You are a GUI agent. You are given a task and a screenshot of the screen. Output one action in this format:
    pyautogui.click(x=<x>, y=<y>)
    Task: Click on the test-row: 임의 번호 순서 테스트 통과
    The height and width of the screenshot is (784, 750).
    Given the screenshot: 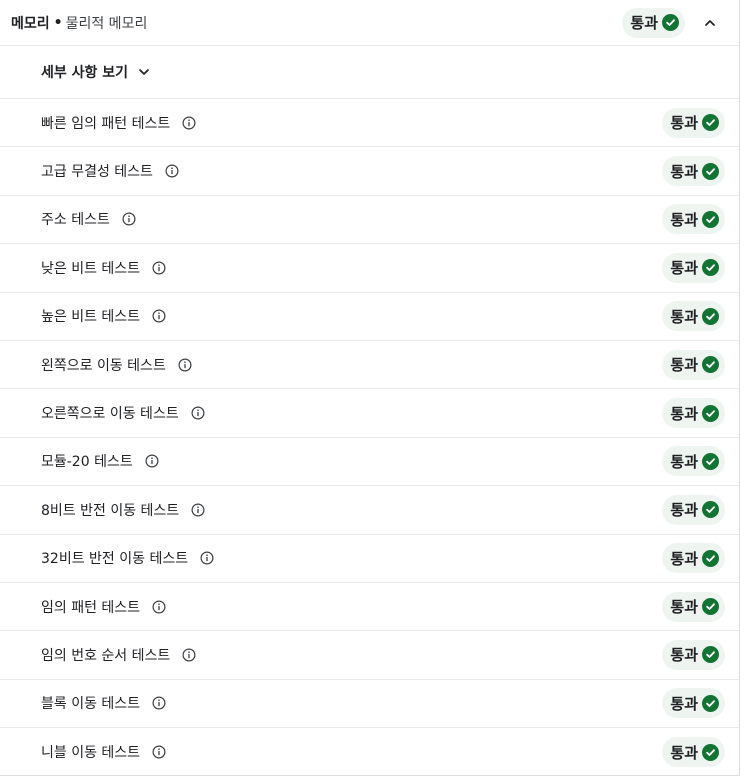 What is the action you would take?
    pyautogui.click(x=369, y=655)
    